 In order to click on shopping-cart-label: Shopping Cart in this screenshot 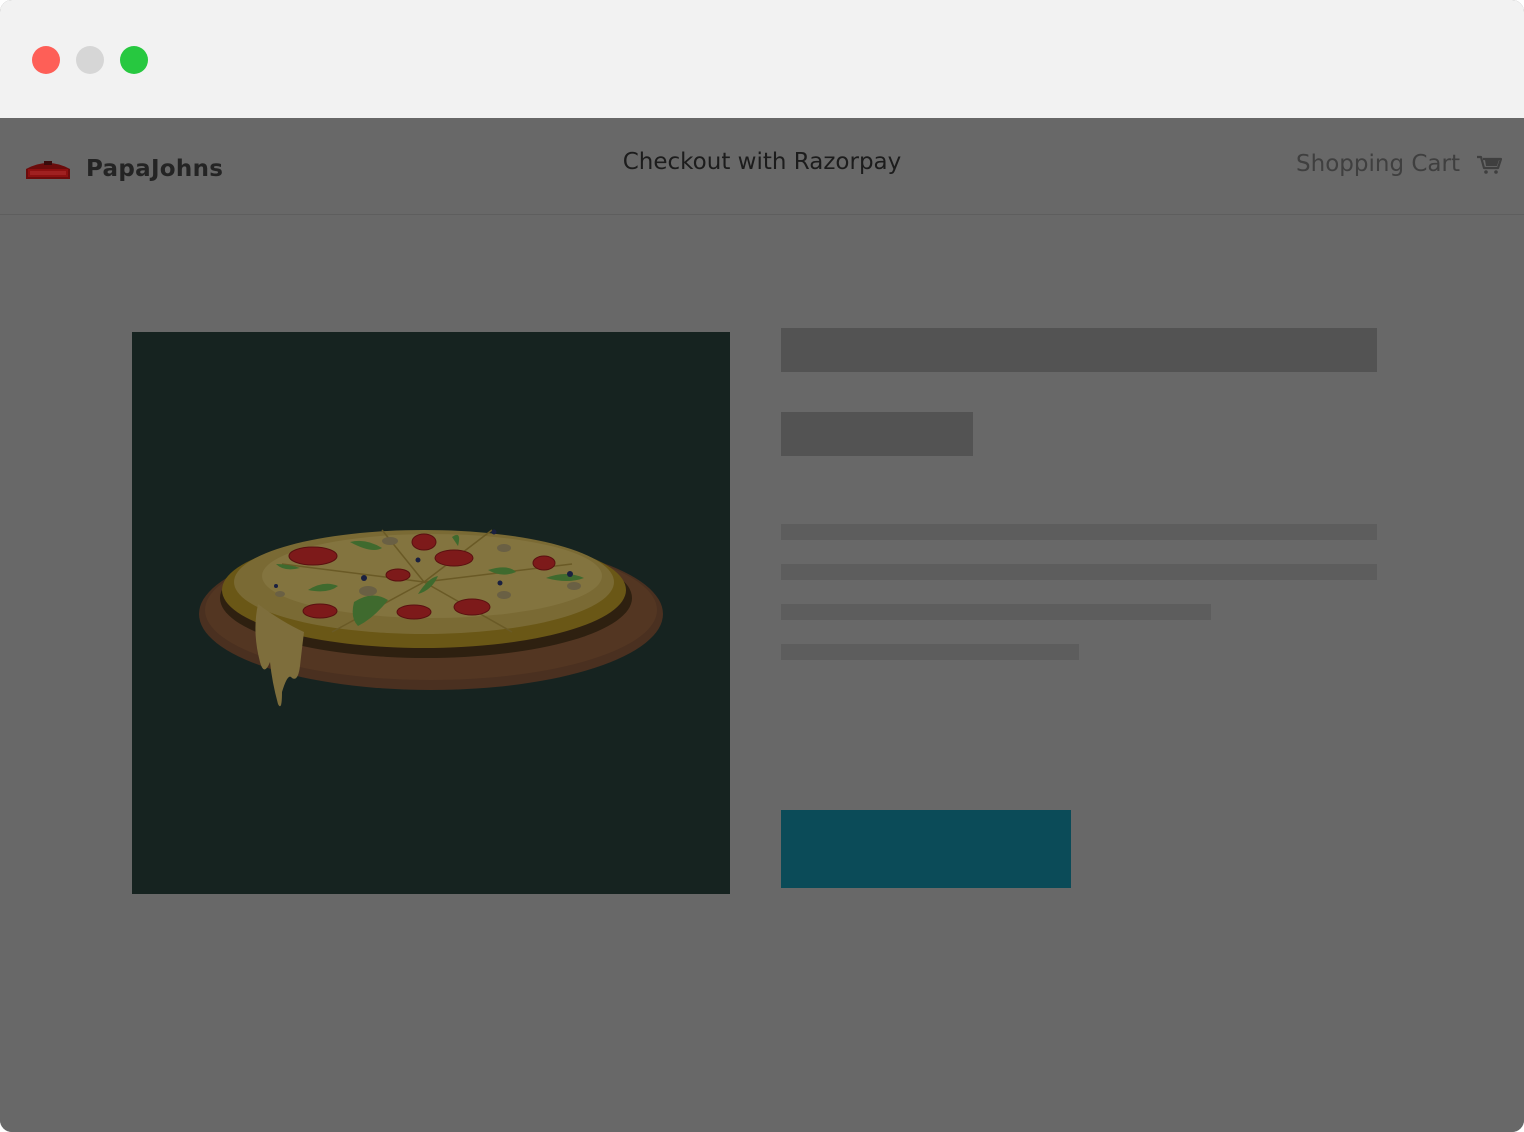, I will do `click(1378, 164)`.